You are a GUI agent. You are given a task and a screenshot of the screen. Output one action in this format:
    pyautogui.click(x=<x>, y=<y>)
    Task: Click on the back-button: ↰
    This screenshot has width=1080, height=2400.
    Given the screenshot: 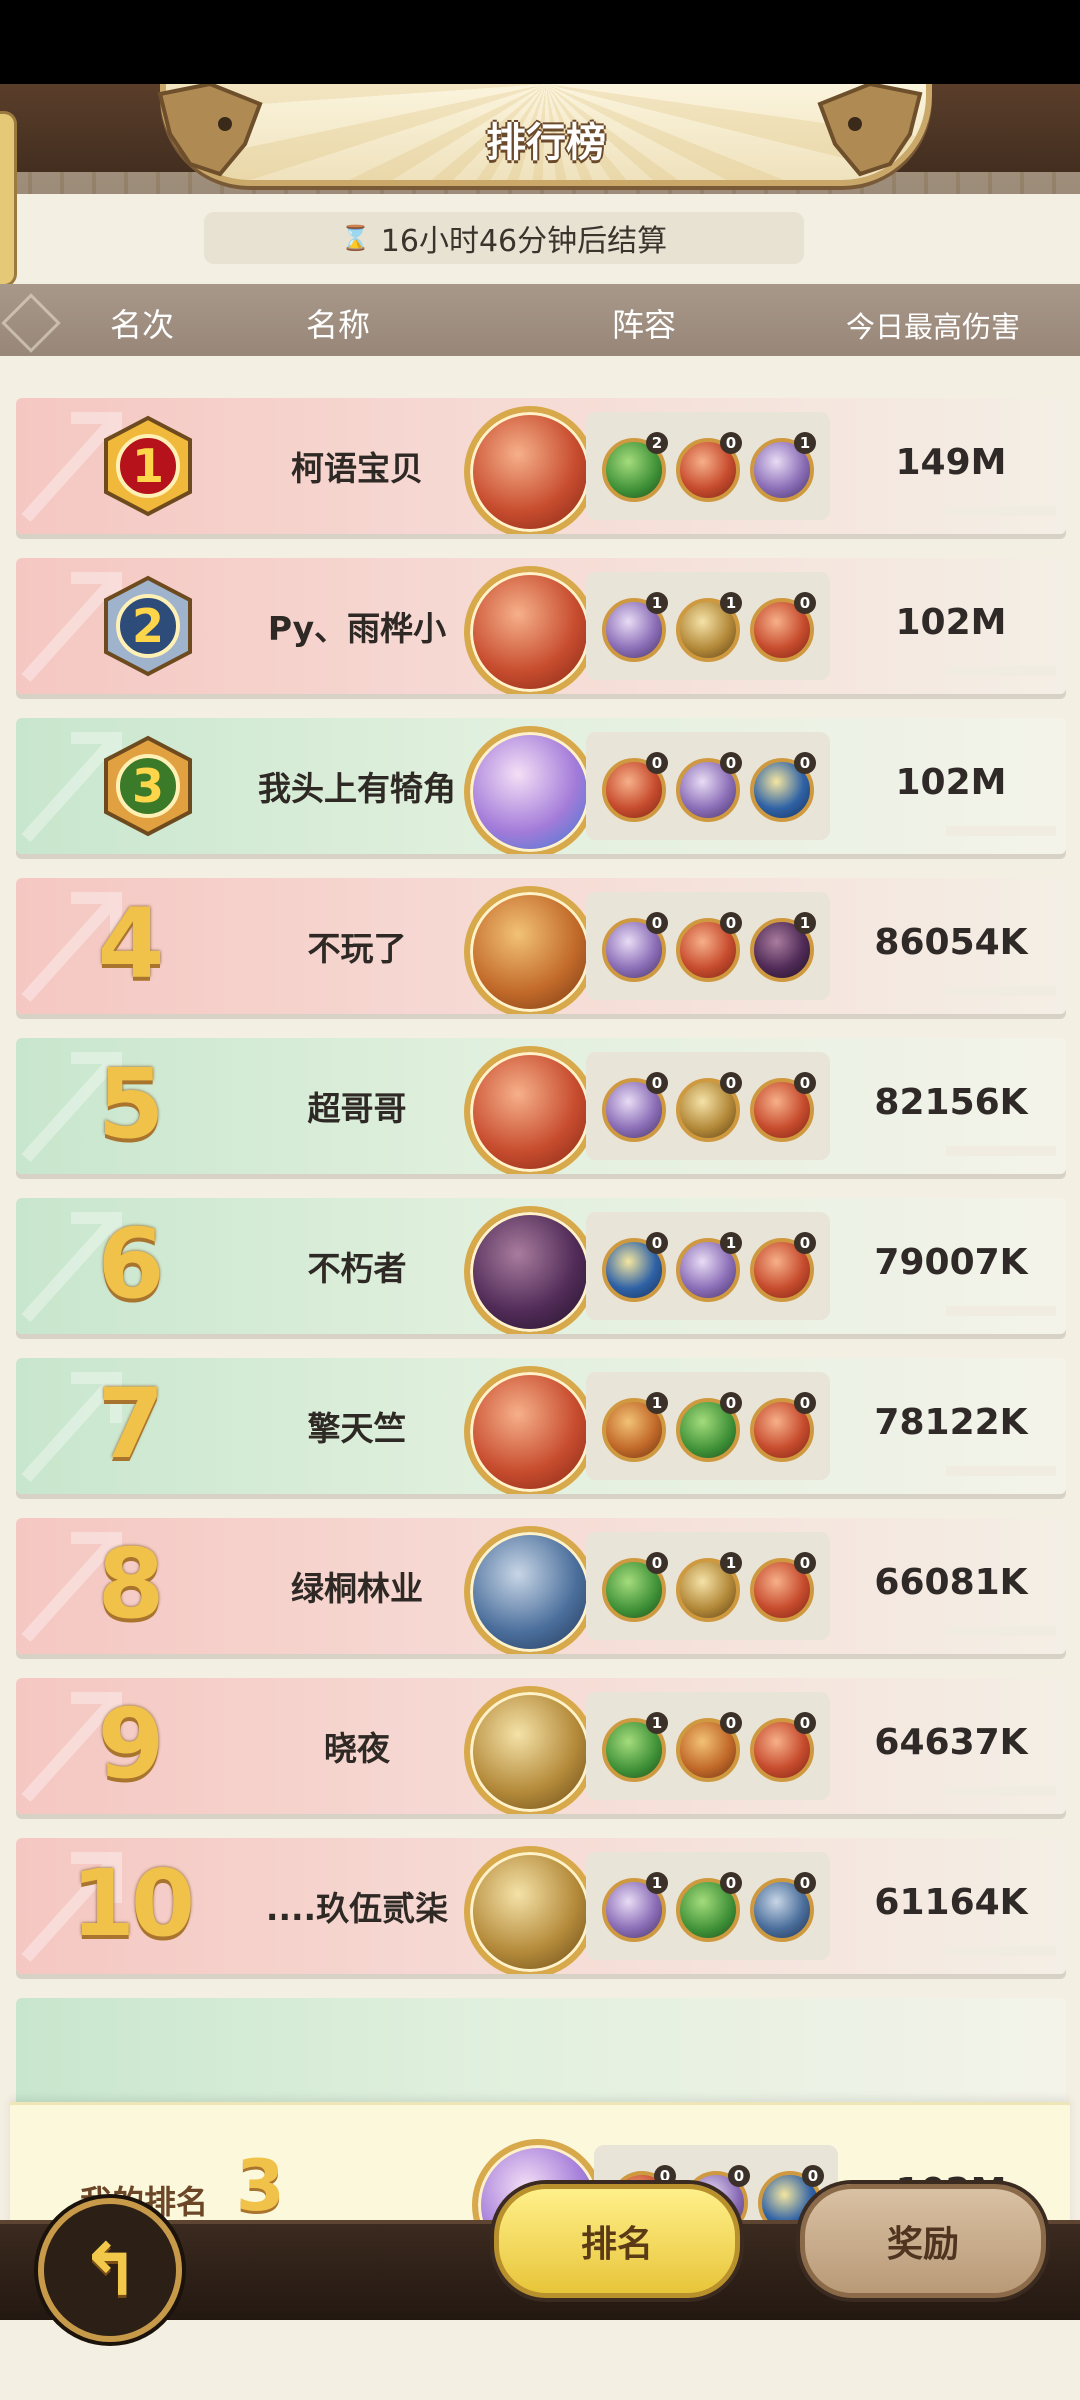 What is the action you would take?
    pyautogui.click(x=110, y=2270)
    